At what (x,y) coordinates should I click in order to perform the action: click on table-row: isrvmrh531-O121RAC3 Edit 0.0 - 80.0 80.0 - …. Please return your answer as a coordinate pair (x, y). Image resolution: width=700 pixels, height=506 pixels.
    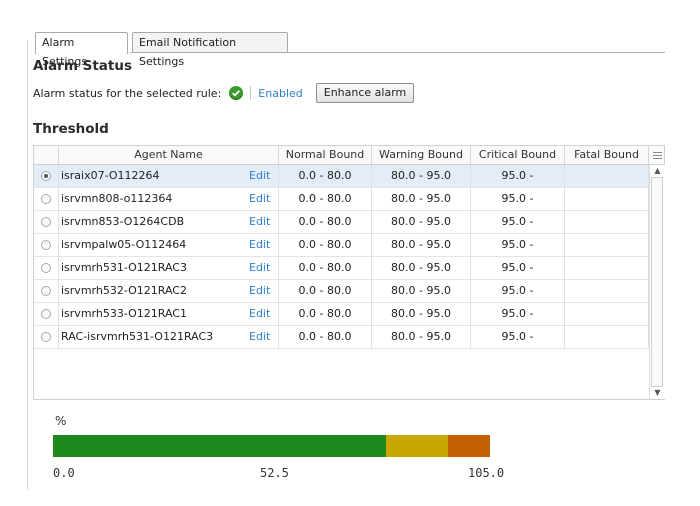
    Looking at the image, I should click on (341, 268).